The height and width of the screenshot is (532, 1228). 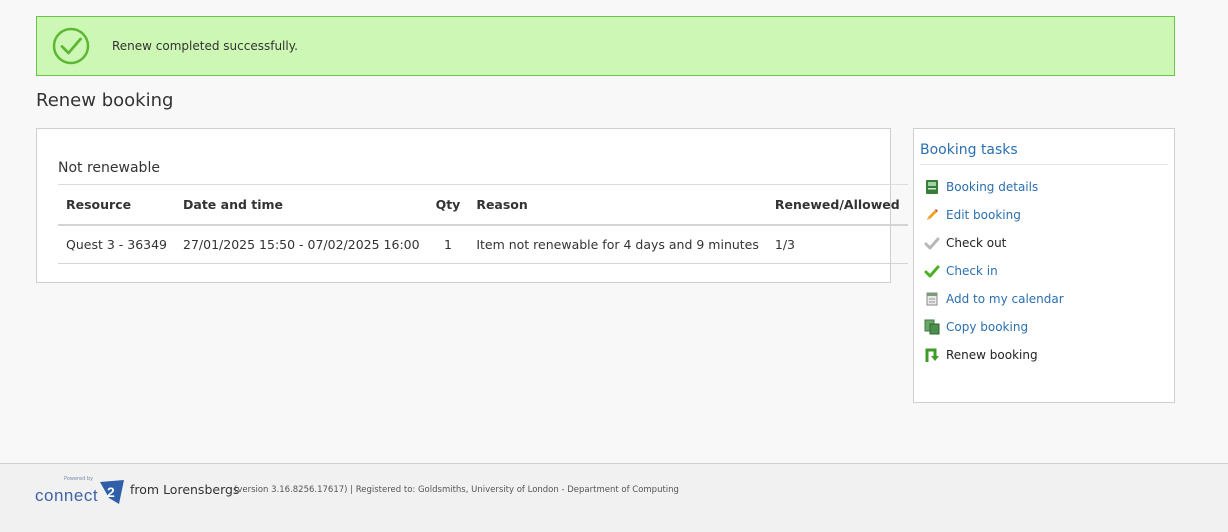 I want to click on page-title: Renew booking, so click(x=105, y=100).